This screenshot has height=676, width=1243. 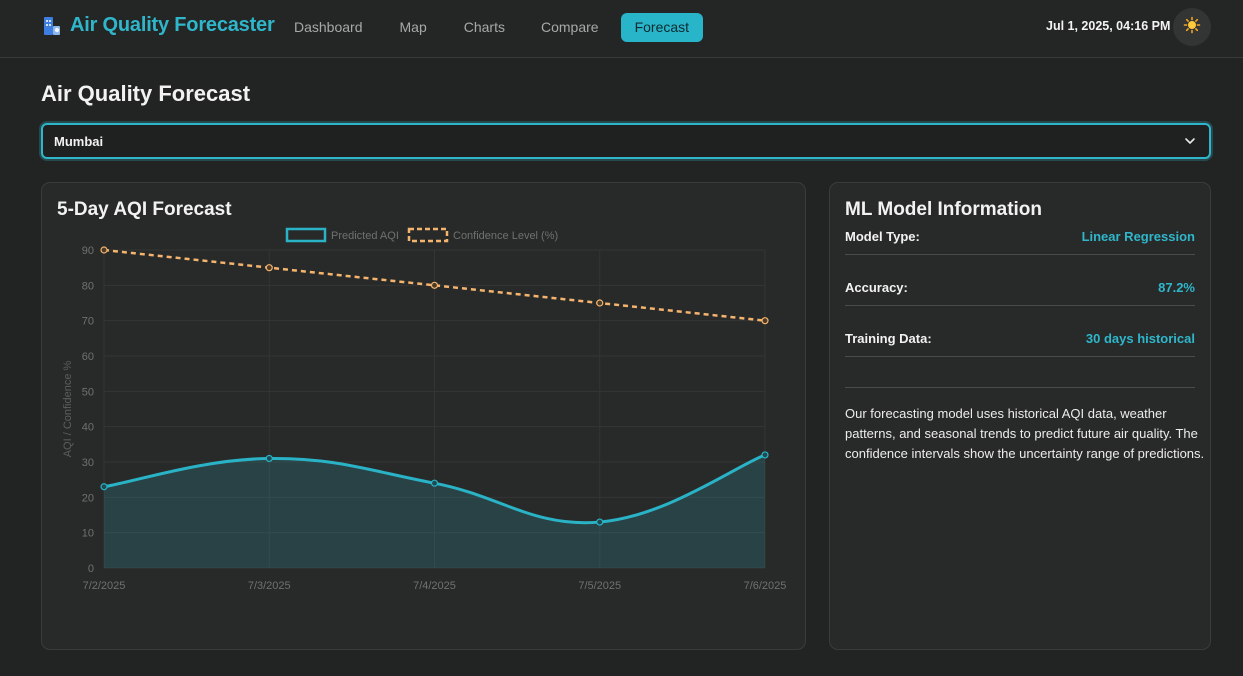 What do you see at coordinates (88, 428) in the screenshot?
I see `y-tick-label: 40` at bounding box center [88, 428].